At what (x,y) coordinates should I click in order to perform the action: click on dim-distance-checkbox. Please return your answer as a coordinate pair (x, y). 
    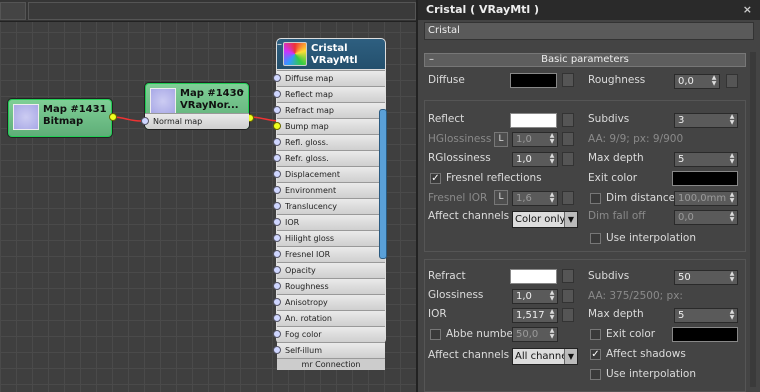
    Looking at the image, I should click on (595, 198).